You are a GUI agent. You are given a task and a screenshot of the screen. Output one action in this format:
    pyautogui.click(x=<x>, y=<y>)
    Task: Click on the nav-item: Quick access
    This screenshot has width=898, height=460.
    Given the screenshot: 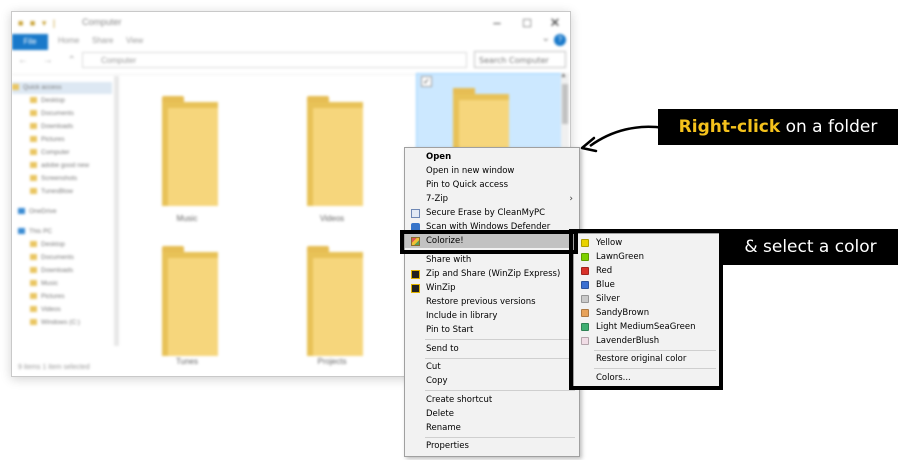 What is the action you would take?
    pyautogui.click(x=62, y=88)
    